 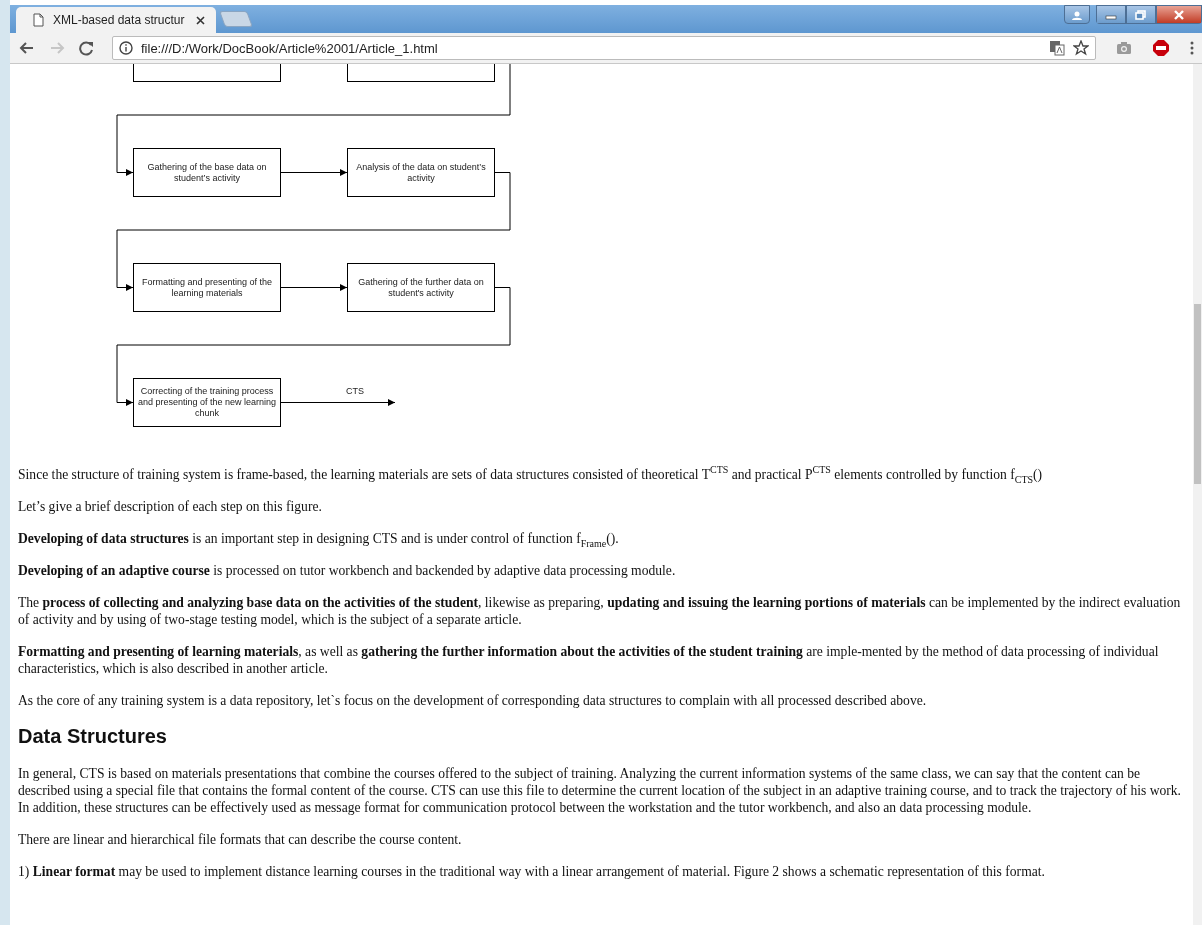 I want to click on close-window-button, so click(x=1179, y=14).